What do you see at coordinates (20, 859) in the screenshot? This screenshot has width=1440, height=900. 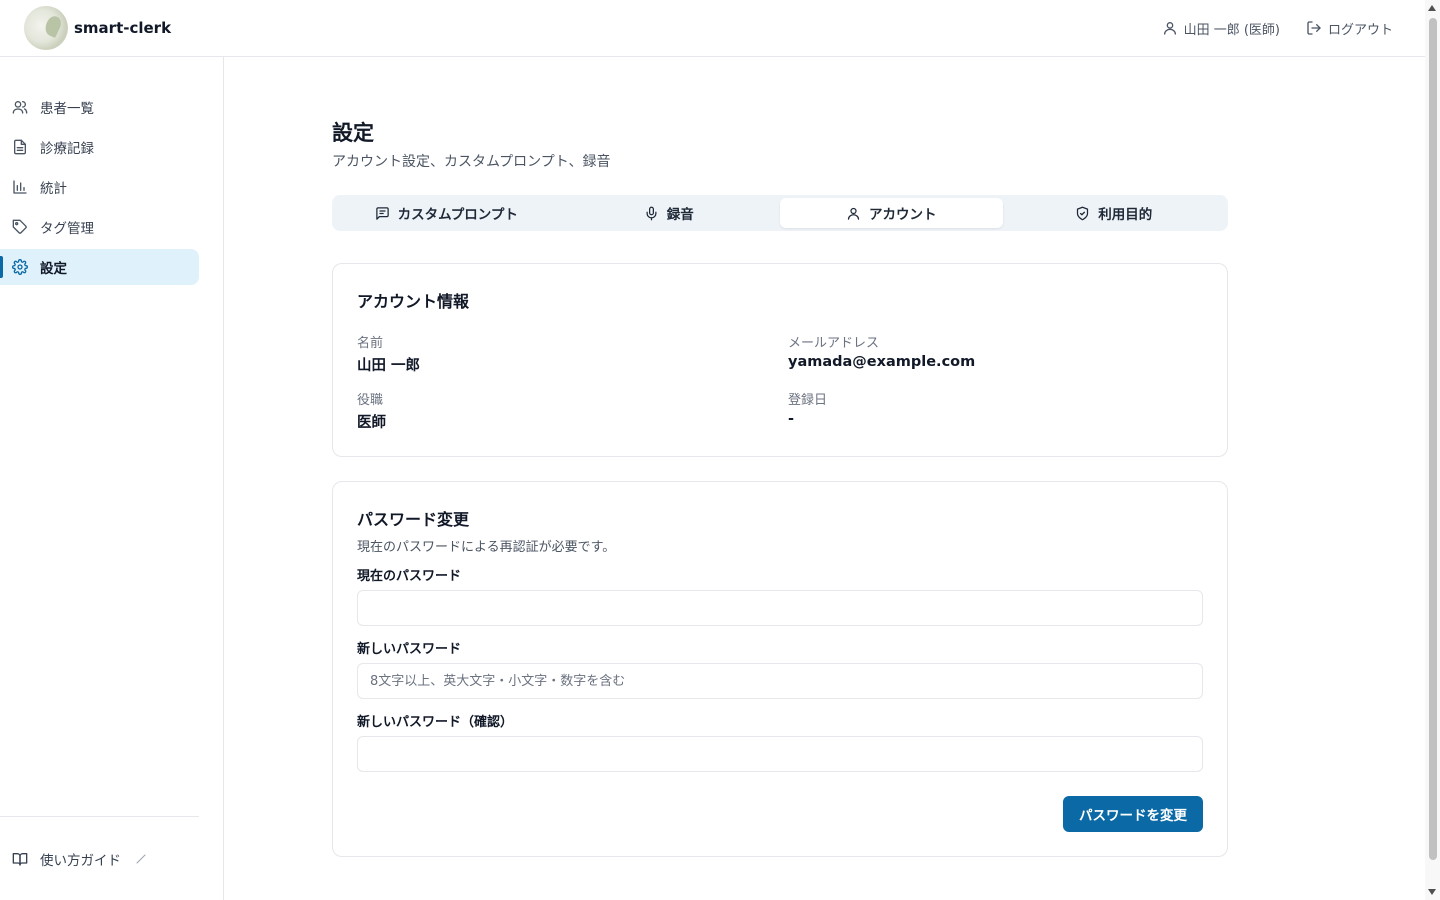 I see `book-open-icon` at bounding box center [20, 859].